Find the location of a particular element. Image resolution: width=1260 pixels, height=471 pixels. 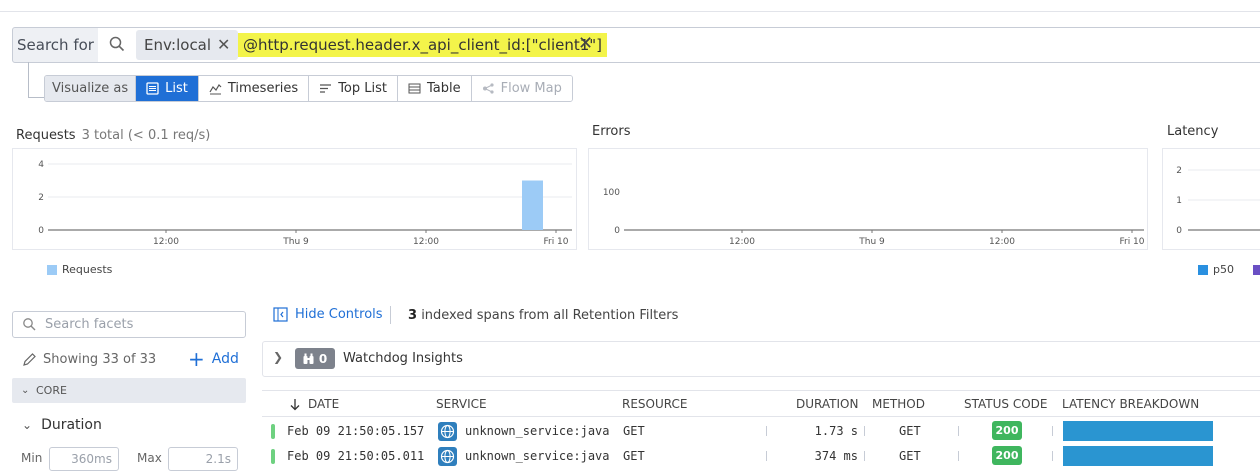

hide-controls-button: Hide Controls is located at coordinates (328, 314).